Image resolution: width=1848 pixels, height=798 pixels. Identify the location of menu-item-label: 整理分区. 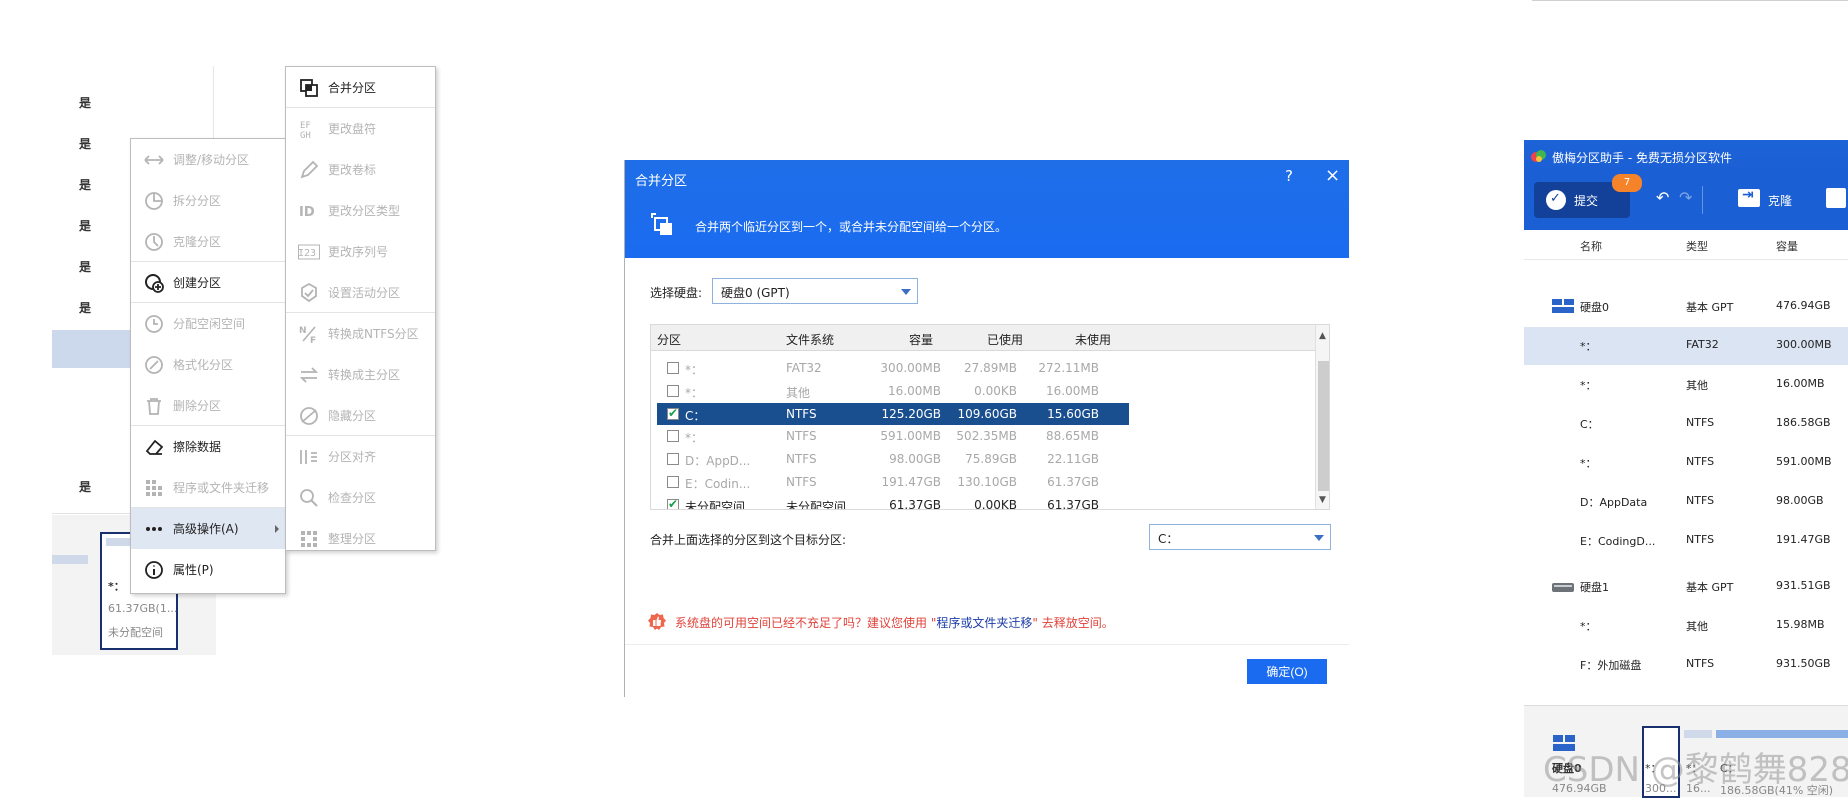
(352, 539).